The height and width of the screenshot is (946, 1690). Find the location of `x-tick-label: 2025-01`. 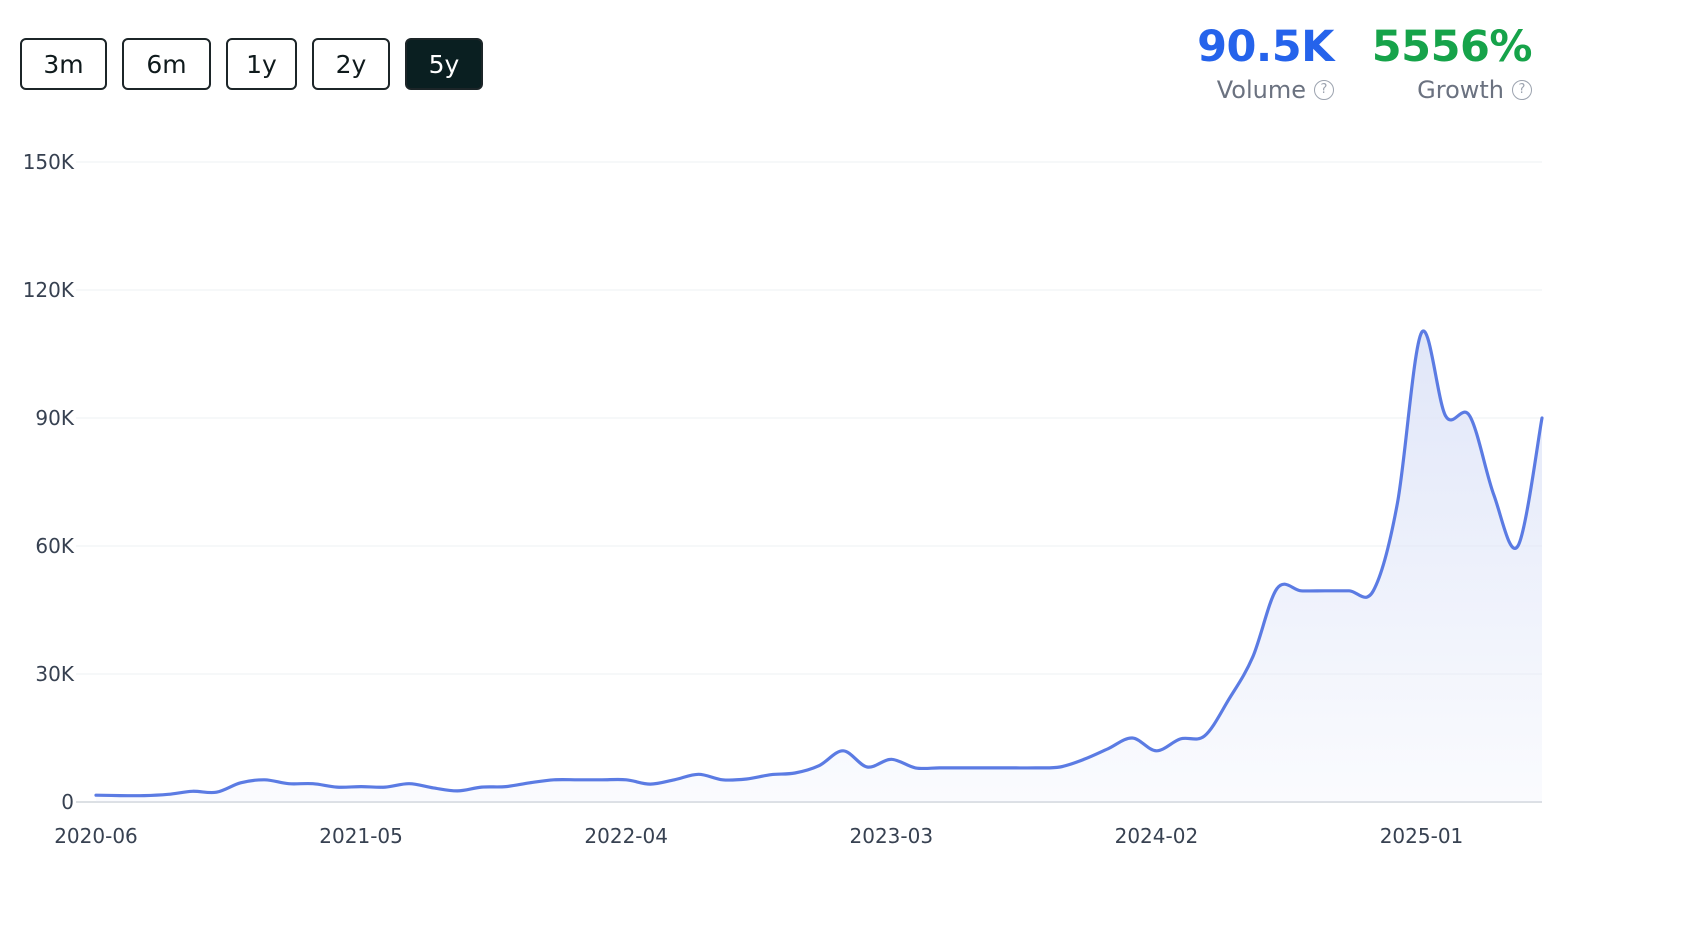

x-tick-label: 2025-01 is located at coordinates (1422, 836).